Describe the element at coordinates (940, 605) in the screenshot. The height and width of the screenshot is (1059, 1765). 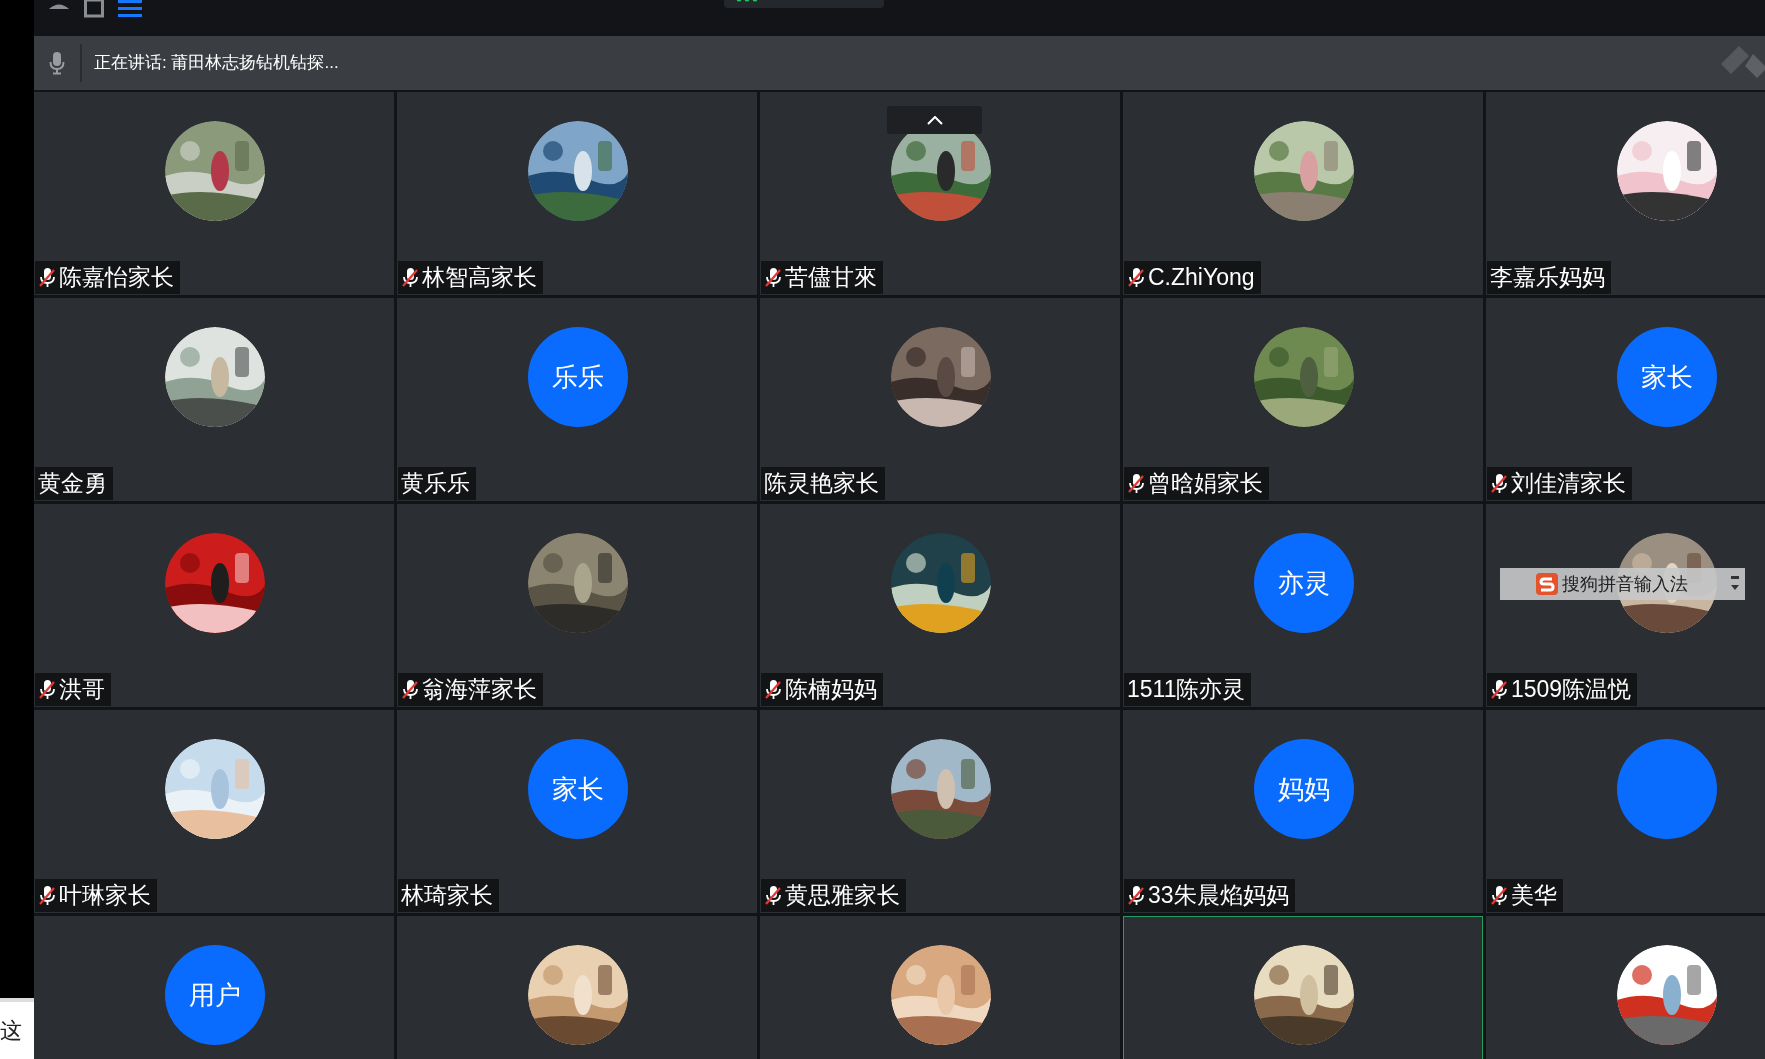
I see `video-tile: 陈楠妈妈` at that location.